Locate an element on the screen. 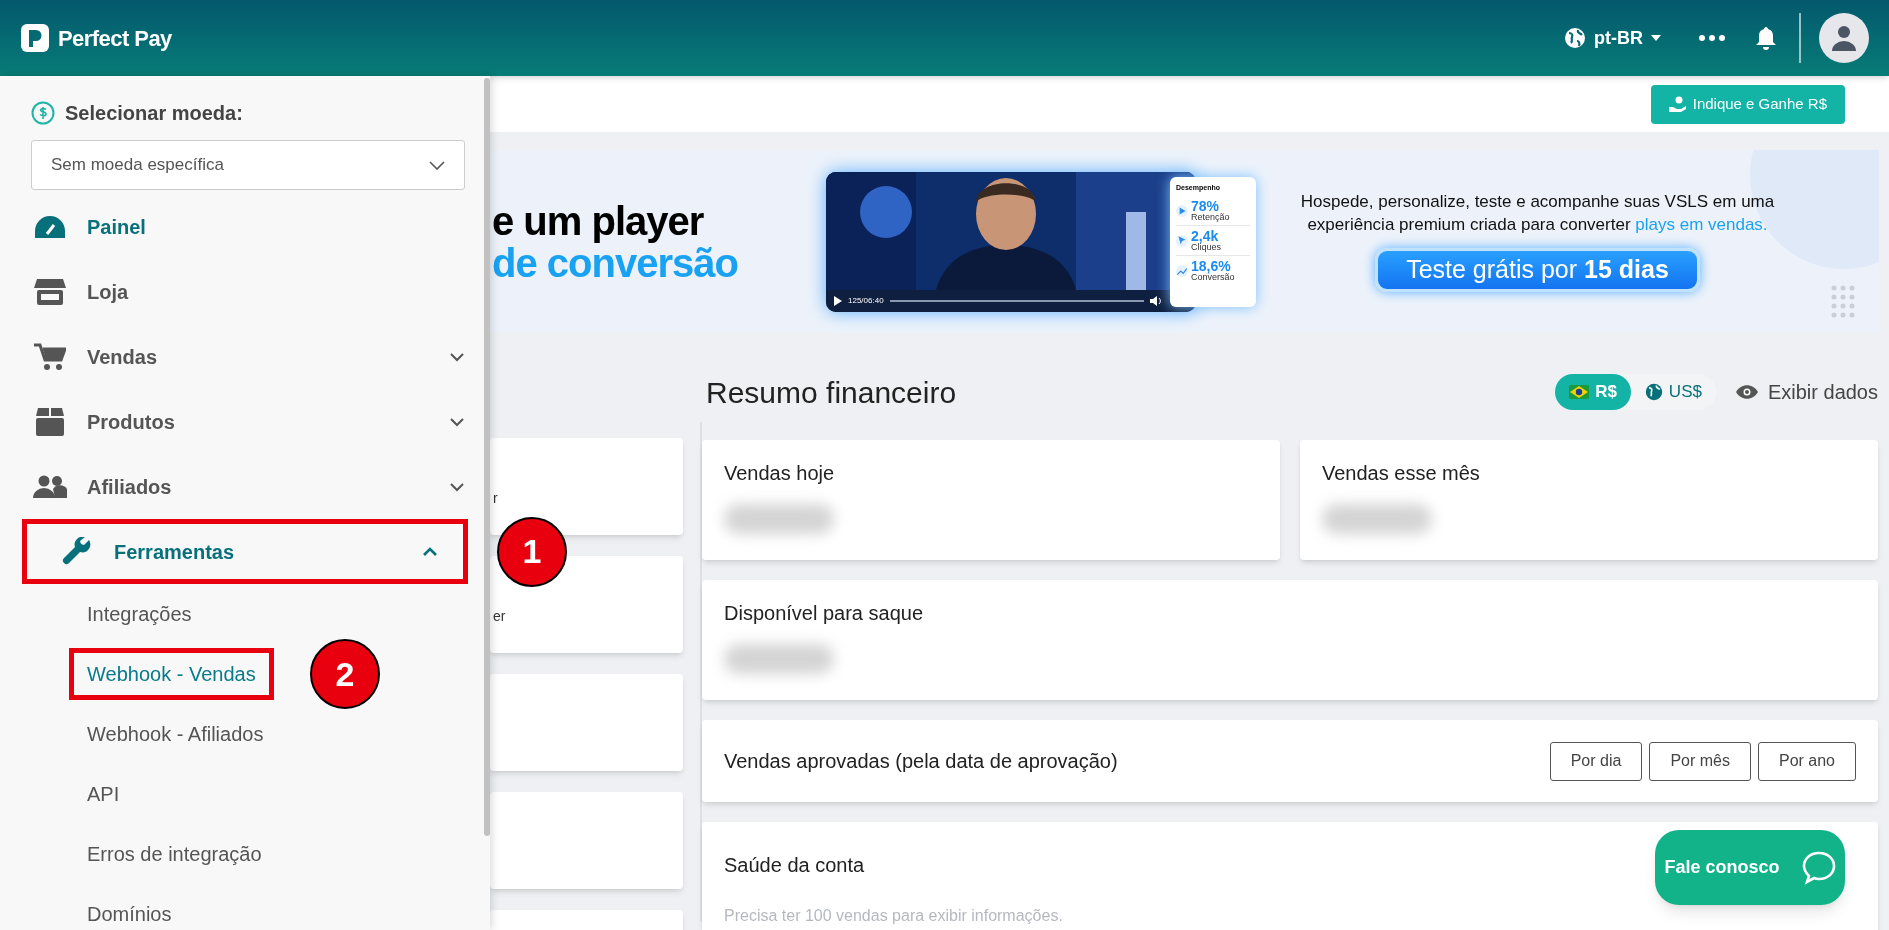 This screenshot has height=930, width=1889. currency-tab: US$ is located at coordinates (1673, 392).